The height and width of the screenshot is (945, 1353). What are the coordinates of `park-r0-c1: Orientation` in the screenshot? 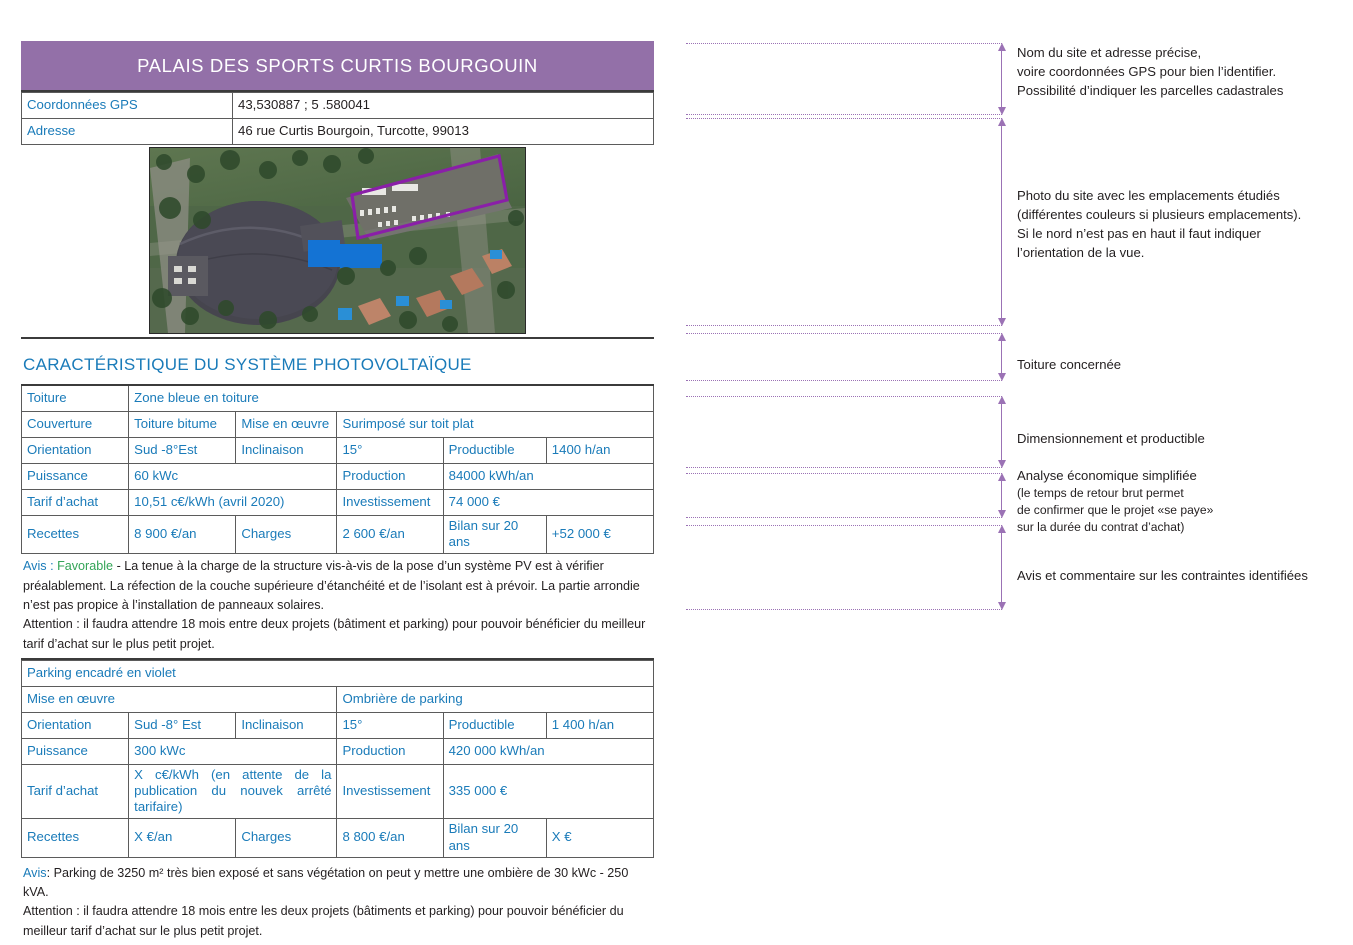 It's located at (75, 726).